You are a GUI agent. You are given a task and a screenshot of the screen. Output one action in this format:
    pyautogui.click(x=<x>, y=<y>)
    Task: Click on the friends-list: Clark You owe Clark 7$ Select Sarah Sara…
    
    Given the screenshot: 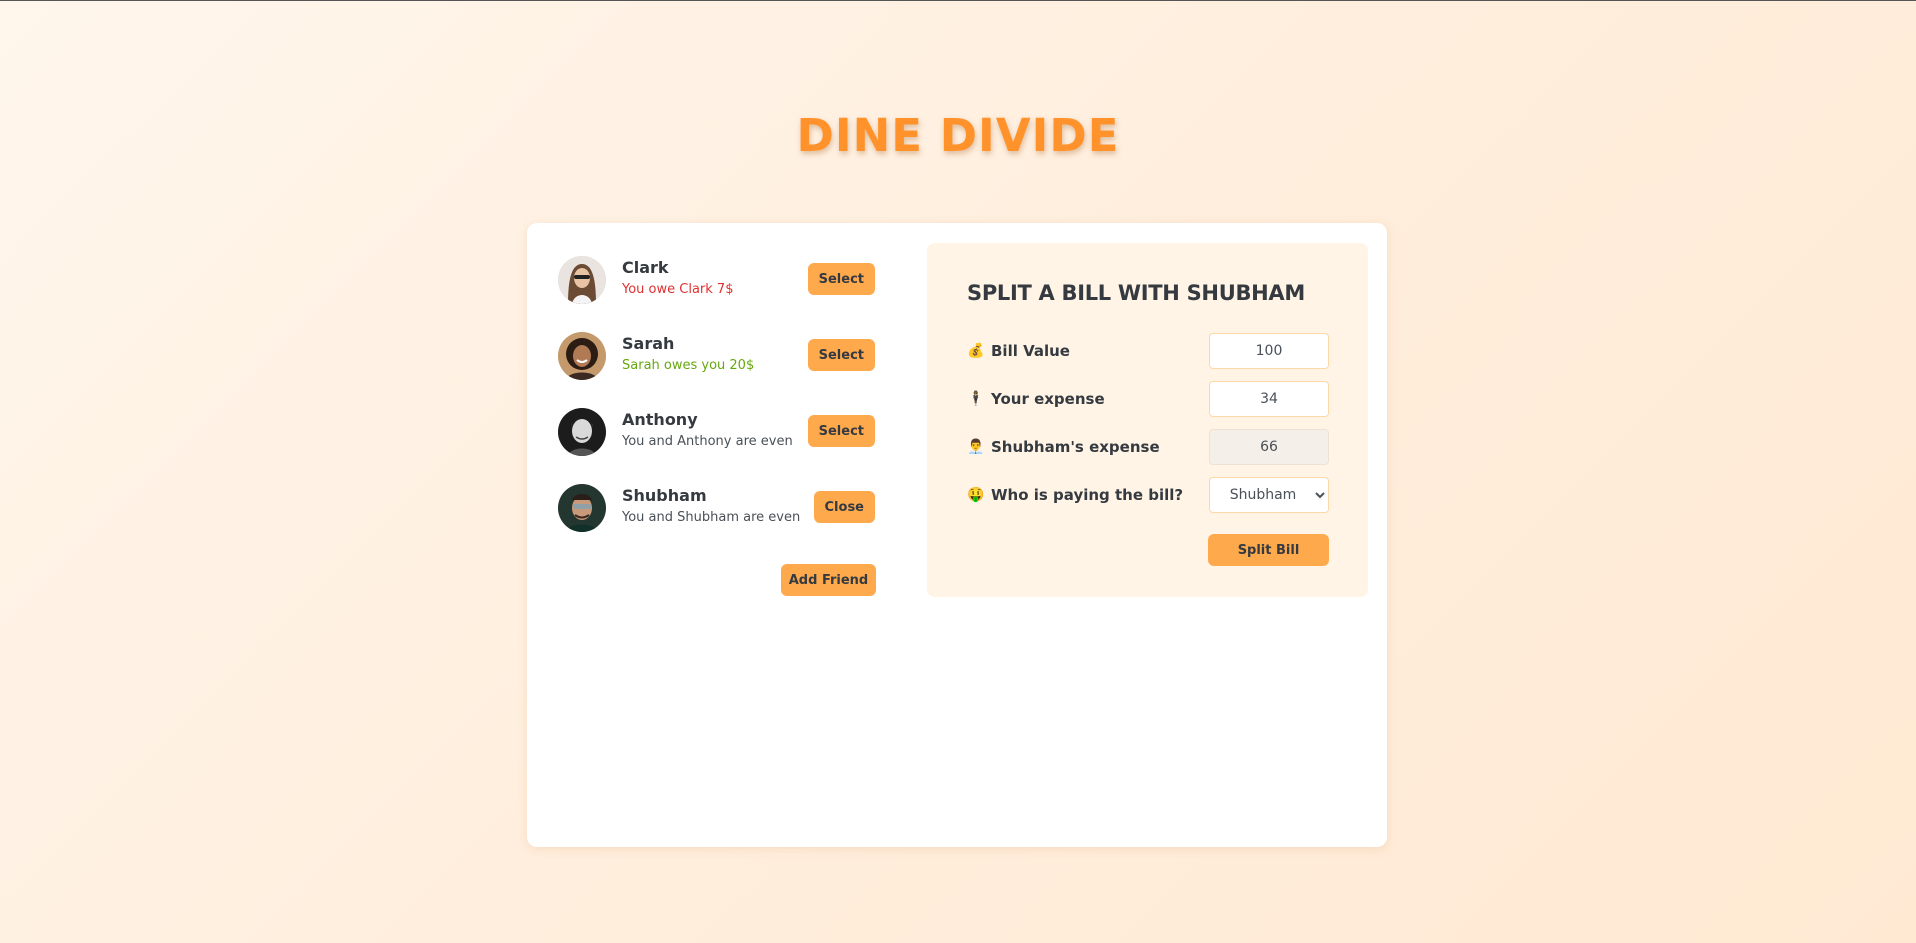 What is the action you would take?
    pyautogui.click(x=716, y=406)
    